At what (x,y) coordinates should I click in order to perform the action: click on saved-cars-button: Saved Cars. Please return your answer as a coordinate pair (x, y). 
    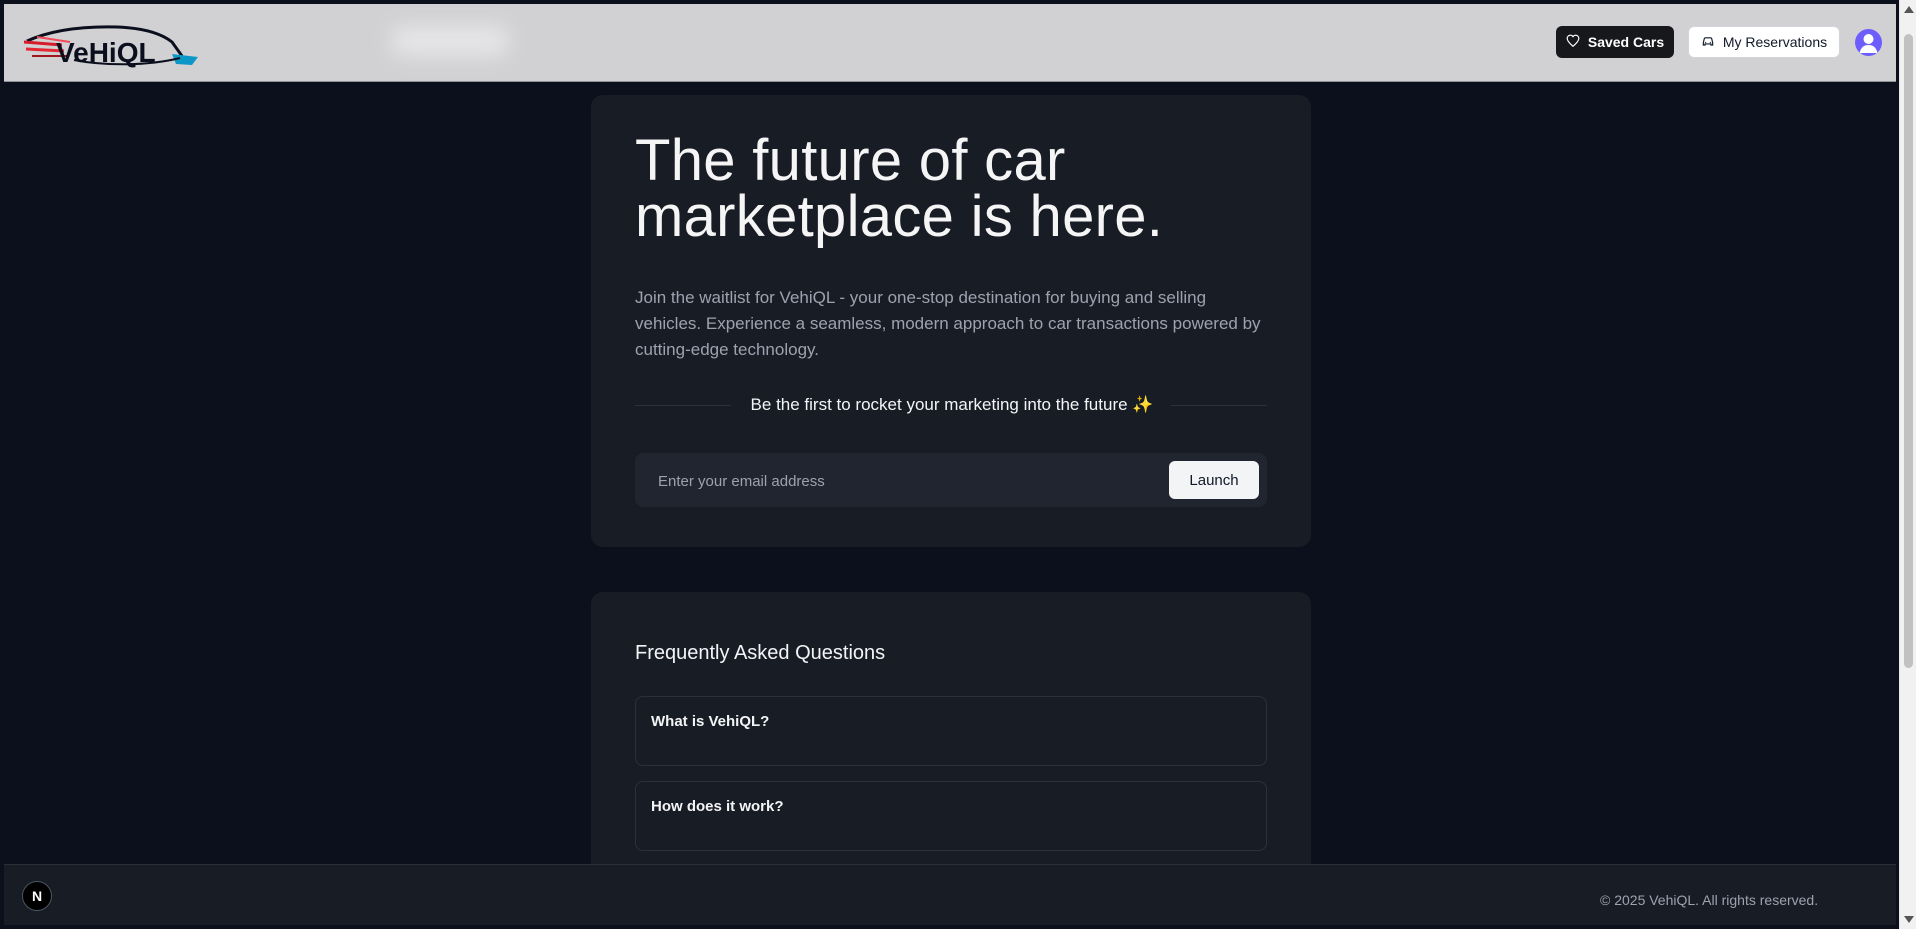
    Looking at the image, I should click on (1615, 42).